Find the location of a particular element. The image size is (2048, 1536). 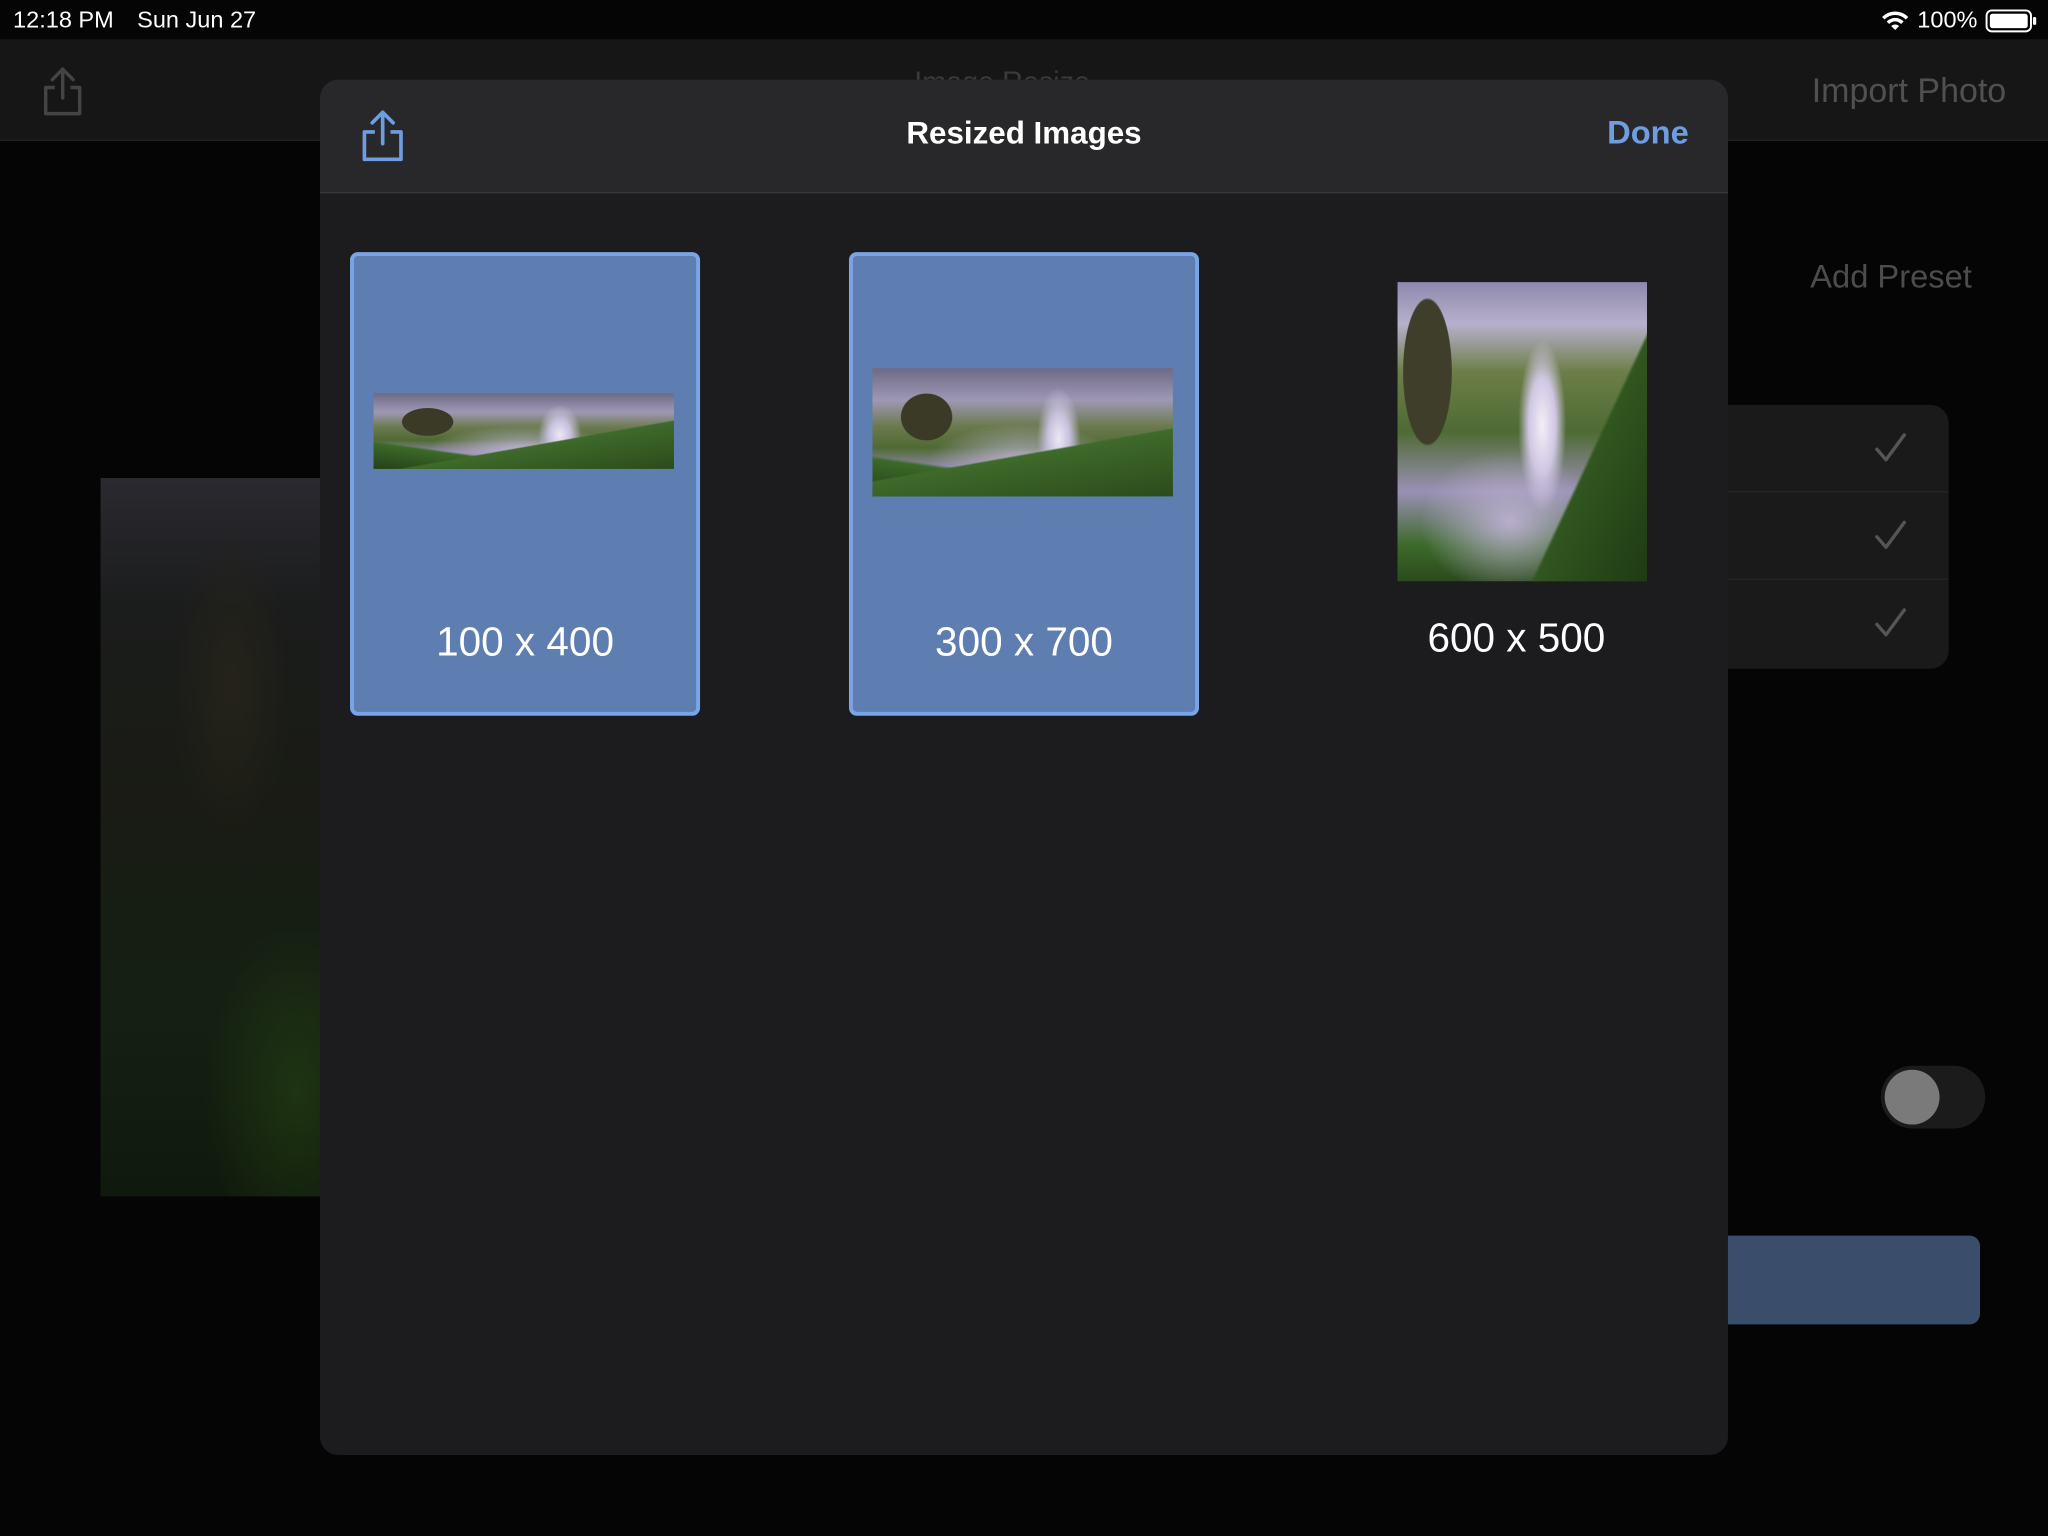

resized-image-tile: 100 x 400 is located at coordinates (525, 484).